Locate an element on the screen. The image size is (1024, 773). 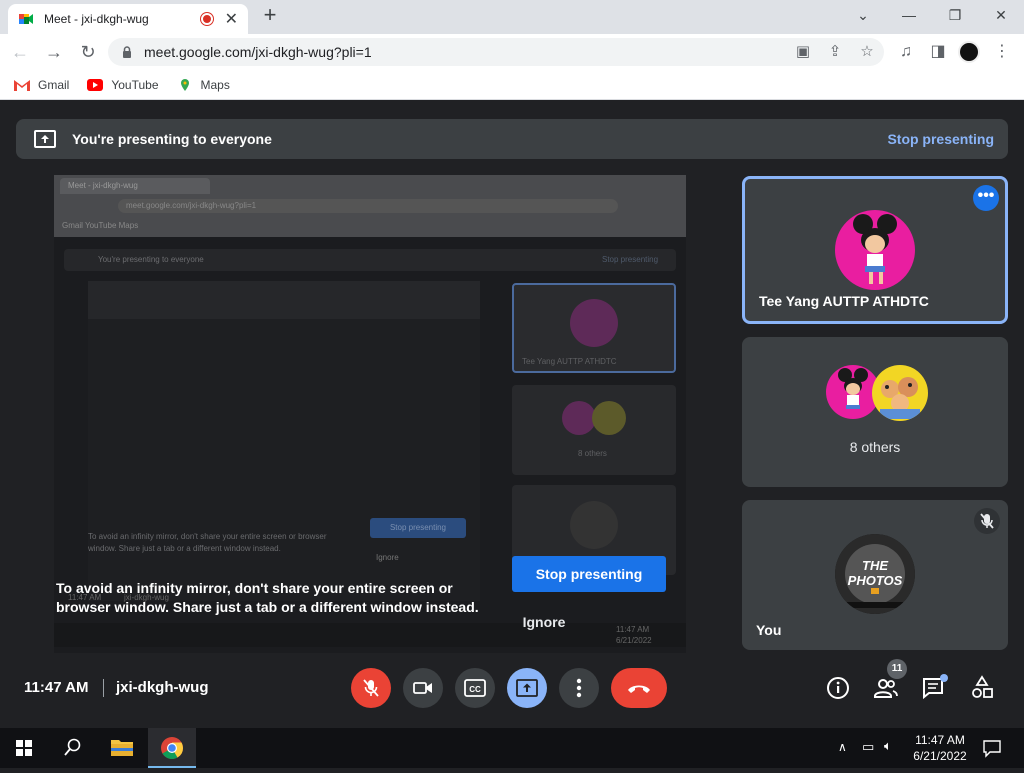
maps-icon is located at coordinates (184, 84).